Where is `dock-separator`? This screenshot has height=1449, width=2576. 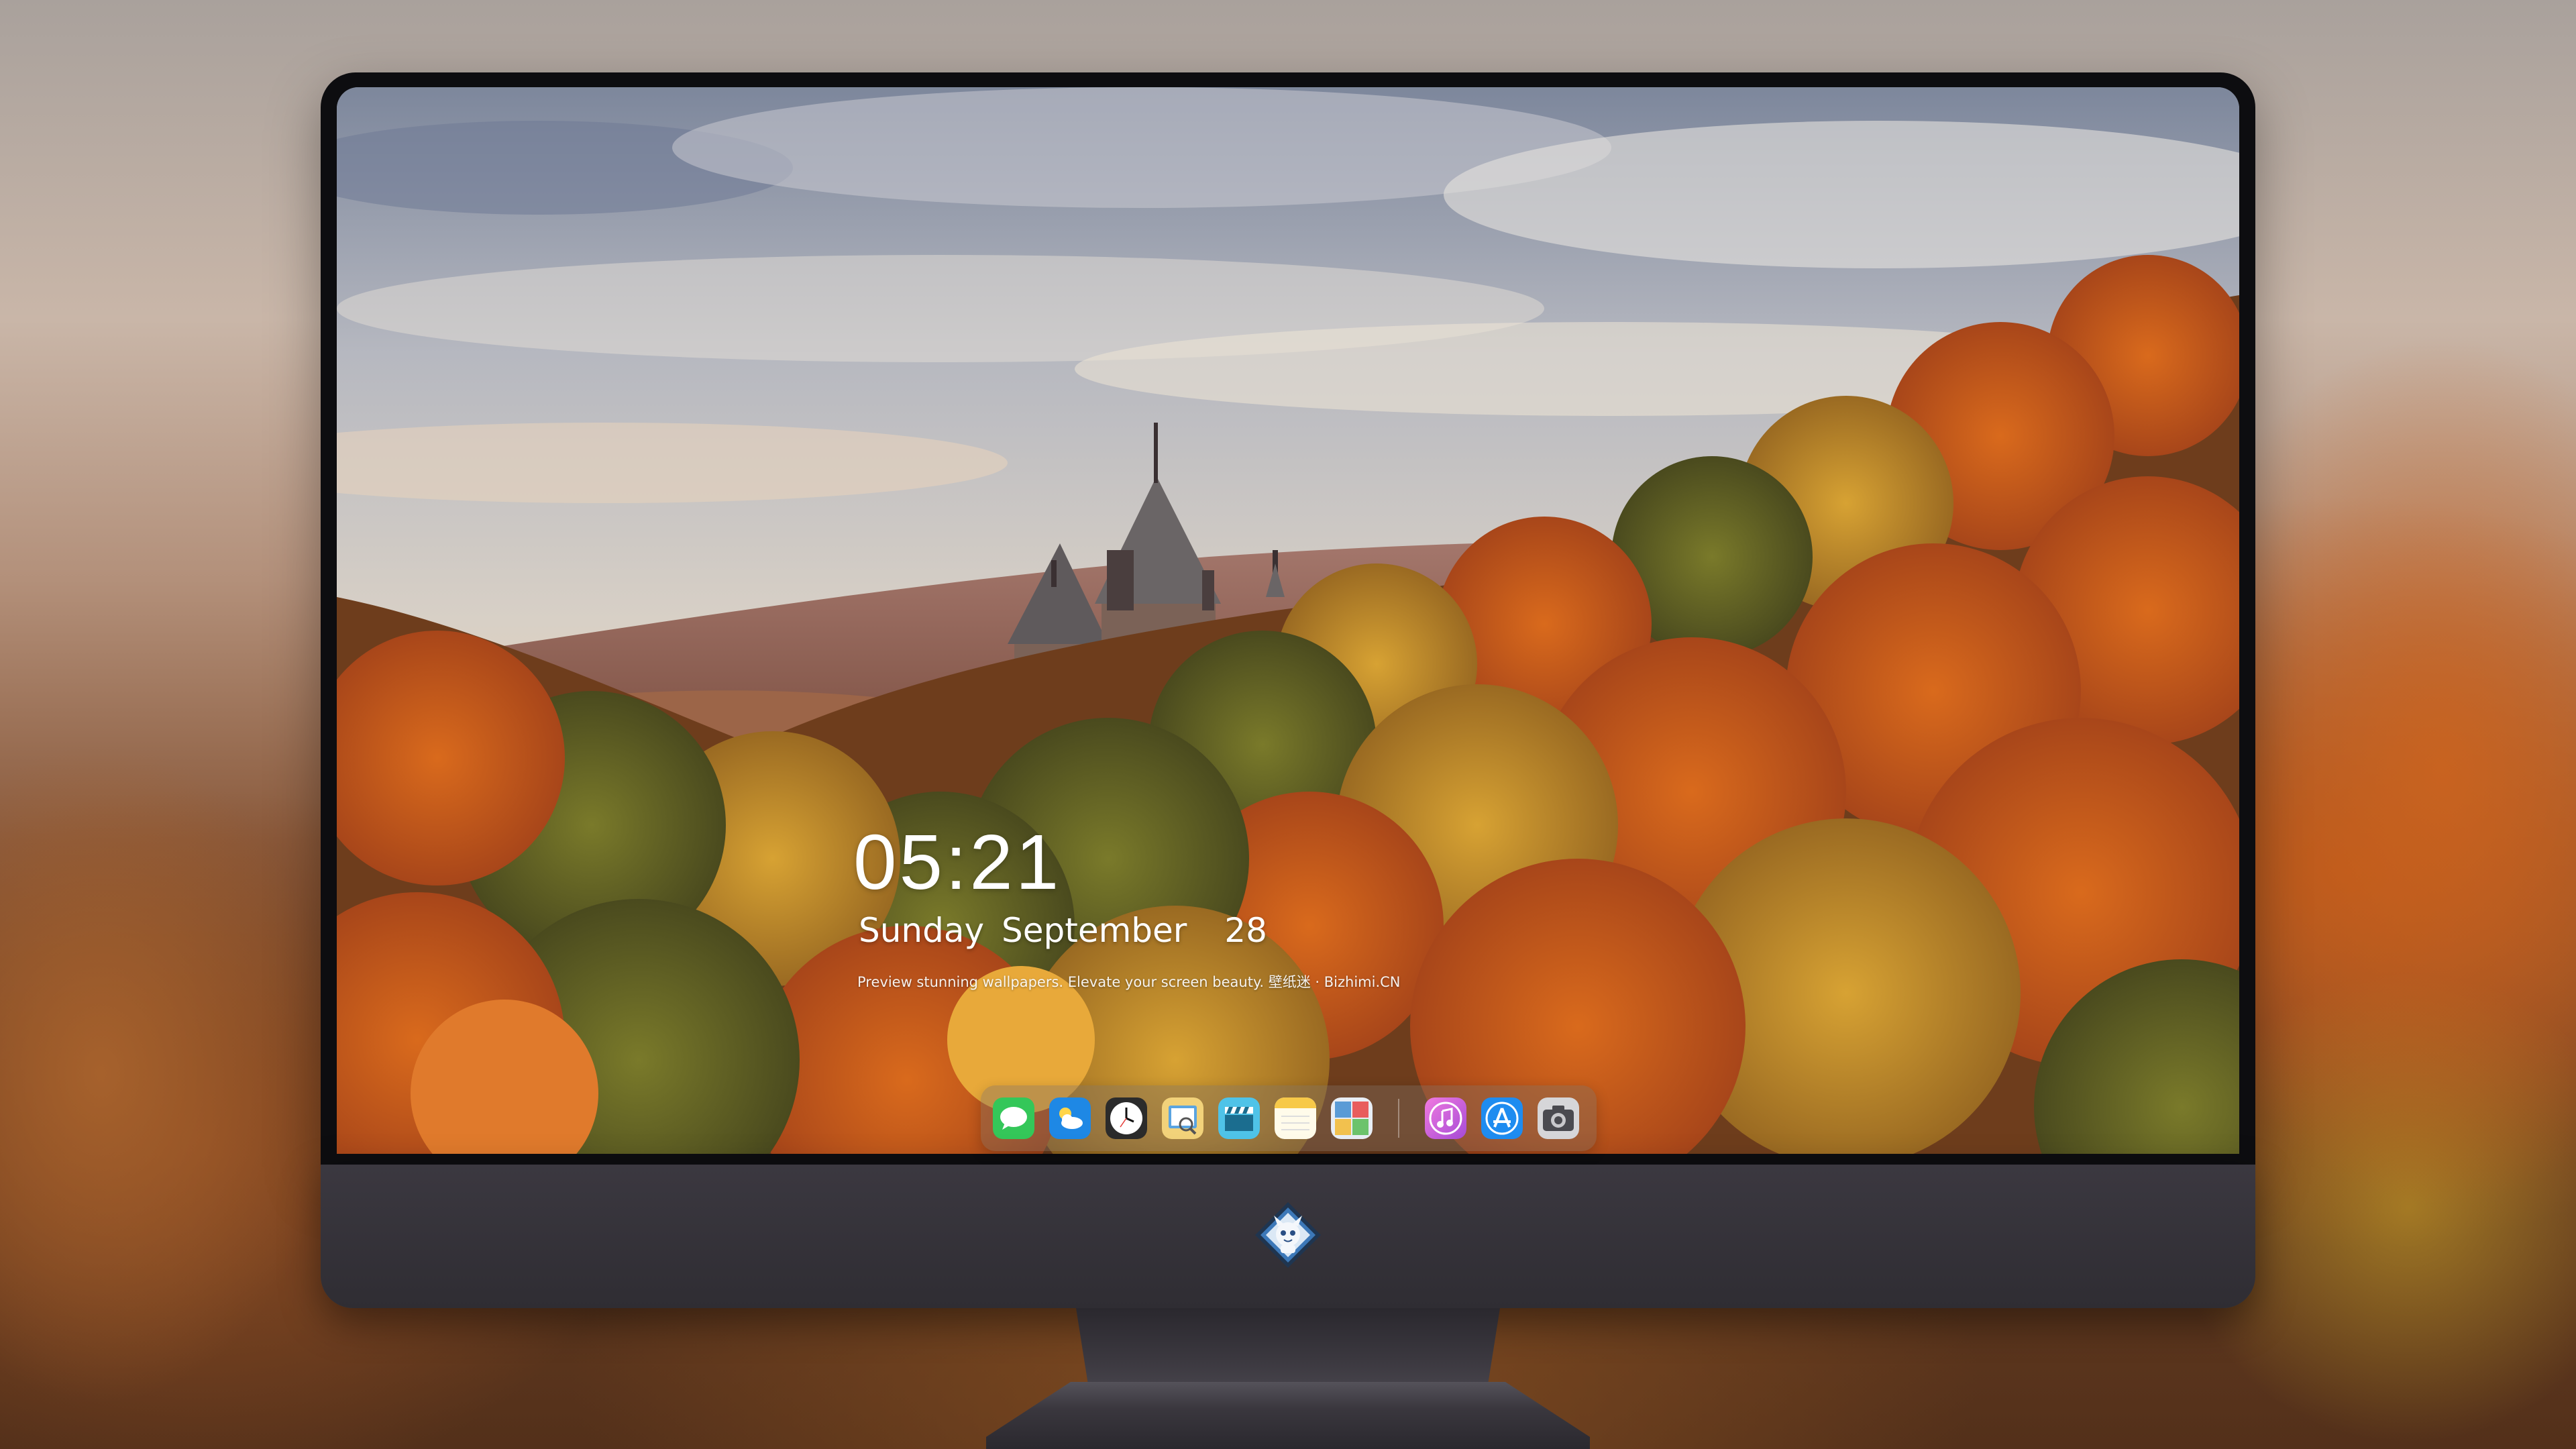
dock-separator is located at coordinates (1398, 1118).